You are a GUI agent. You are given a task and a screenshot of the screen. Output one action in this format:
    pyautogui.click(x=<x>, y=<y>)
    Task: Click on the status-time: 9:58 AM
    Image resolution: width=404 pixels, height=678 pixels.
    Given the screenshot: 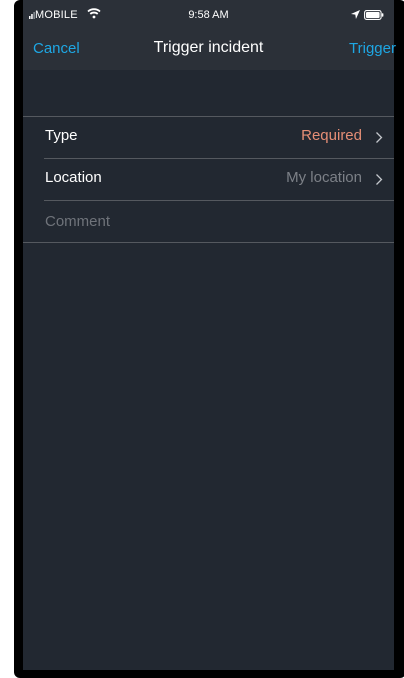 What is the action you would take?
    pyautogui.click(x=208, y=15)
    